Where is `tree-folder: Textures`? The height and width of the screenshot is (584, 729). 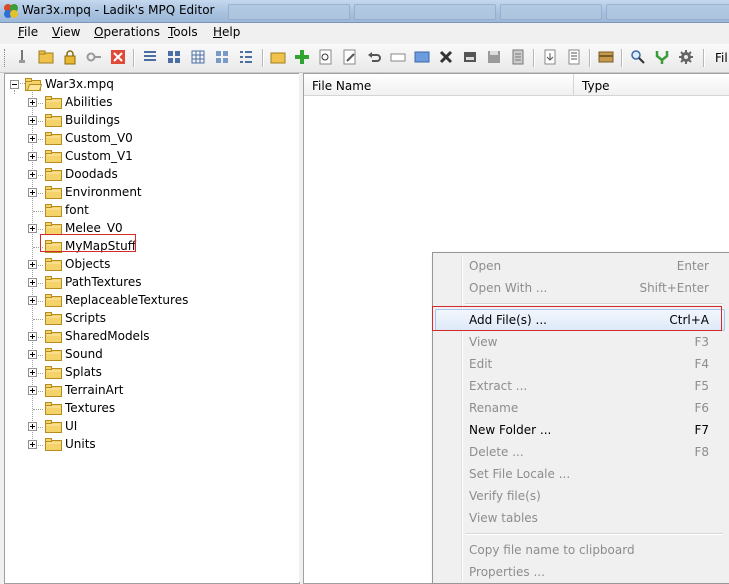 tree-folder: Textures is located at coordinates (150, 409).